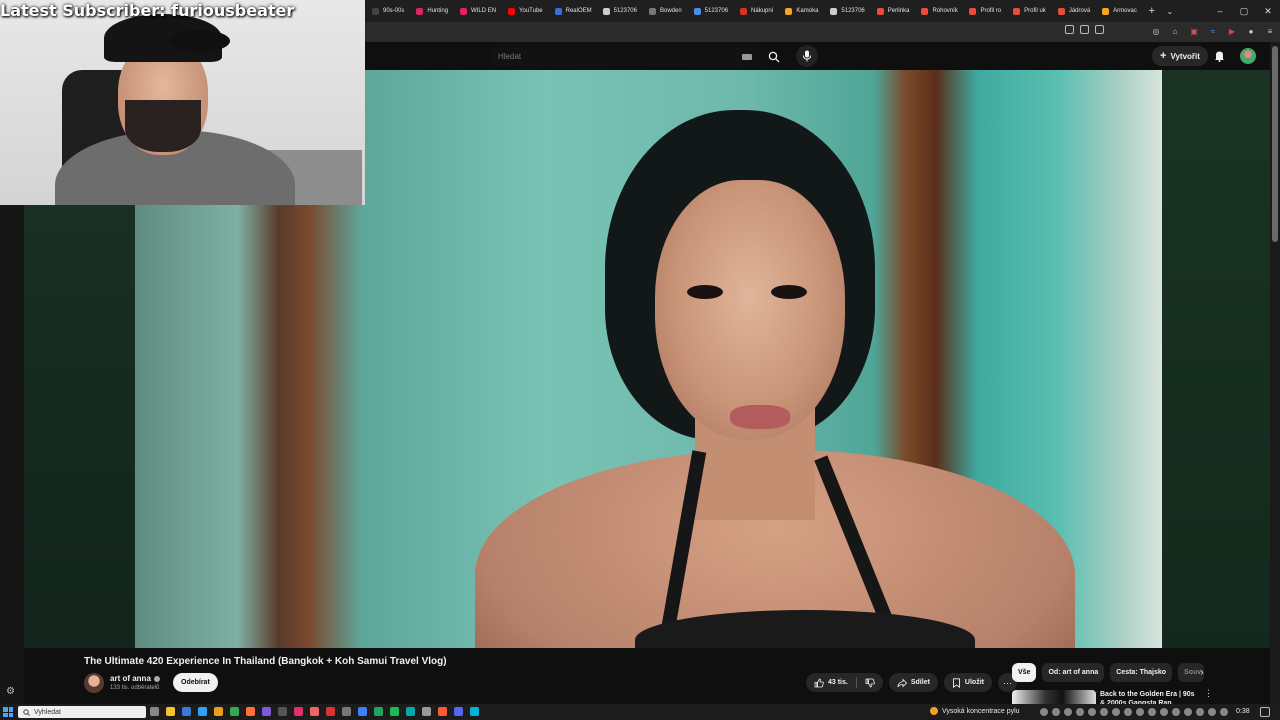  Describe the element at coordinates (1194, 31) in the screenshot. I see `extension-icon: ▣` at that location.